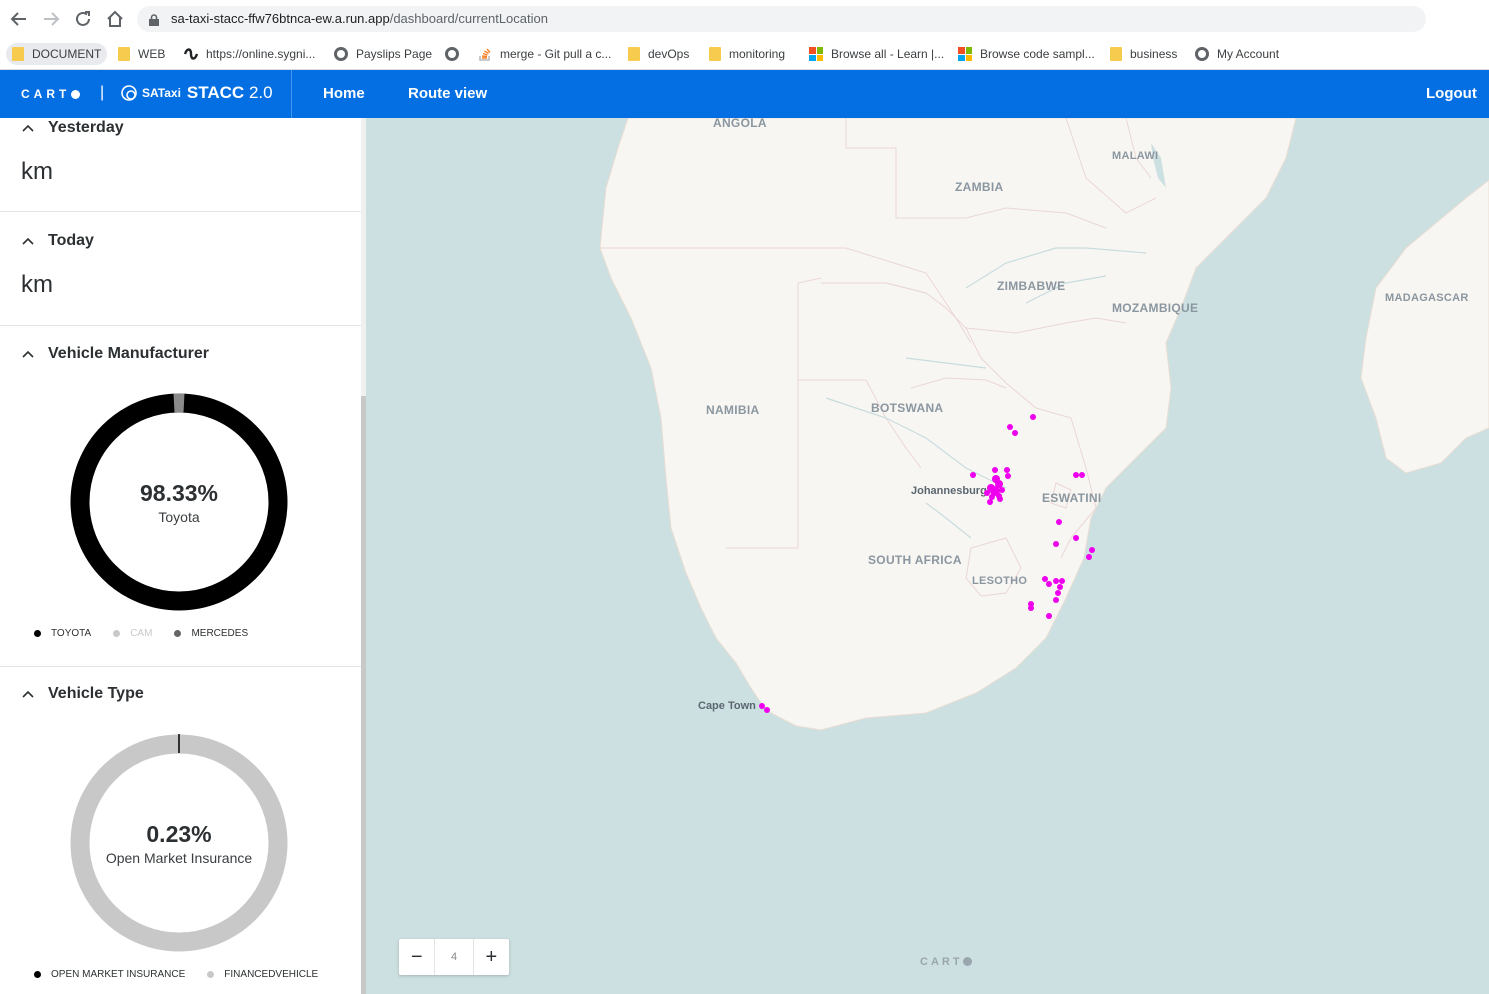 This screenshot has height=994, width=1489. I want to click on map-attribution-logo: CART, so click(946, 962).